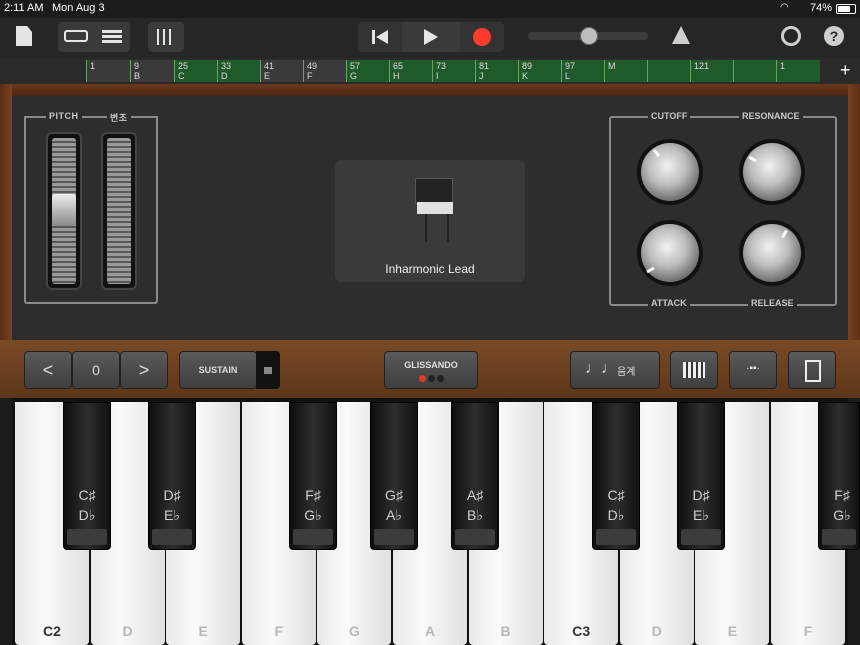 Image resolution: width=860 pixels, height=645 pixels. I want to click on sustain-button: SUSTAIN, so click(218, 370).